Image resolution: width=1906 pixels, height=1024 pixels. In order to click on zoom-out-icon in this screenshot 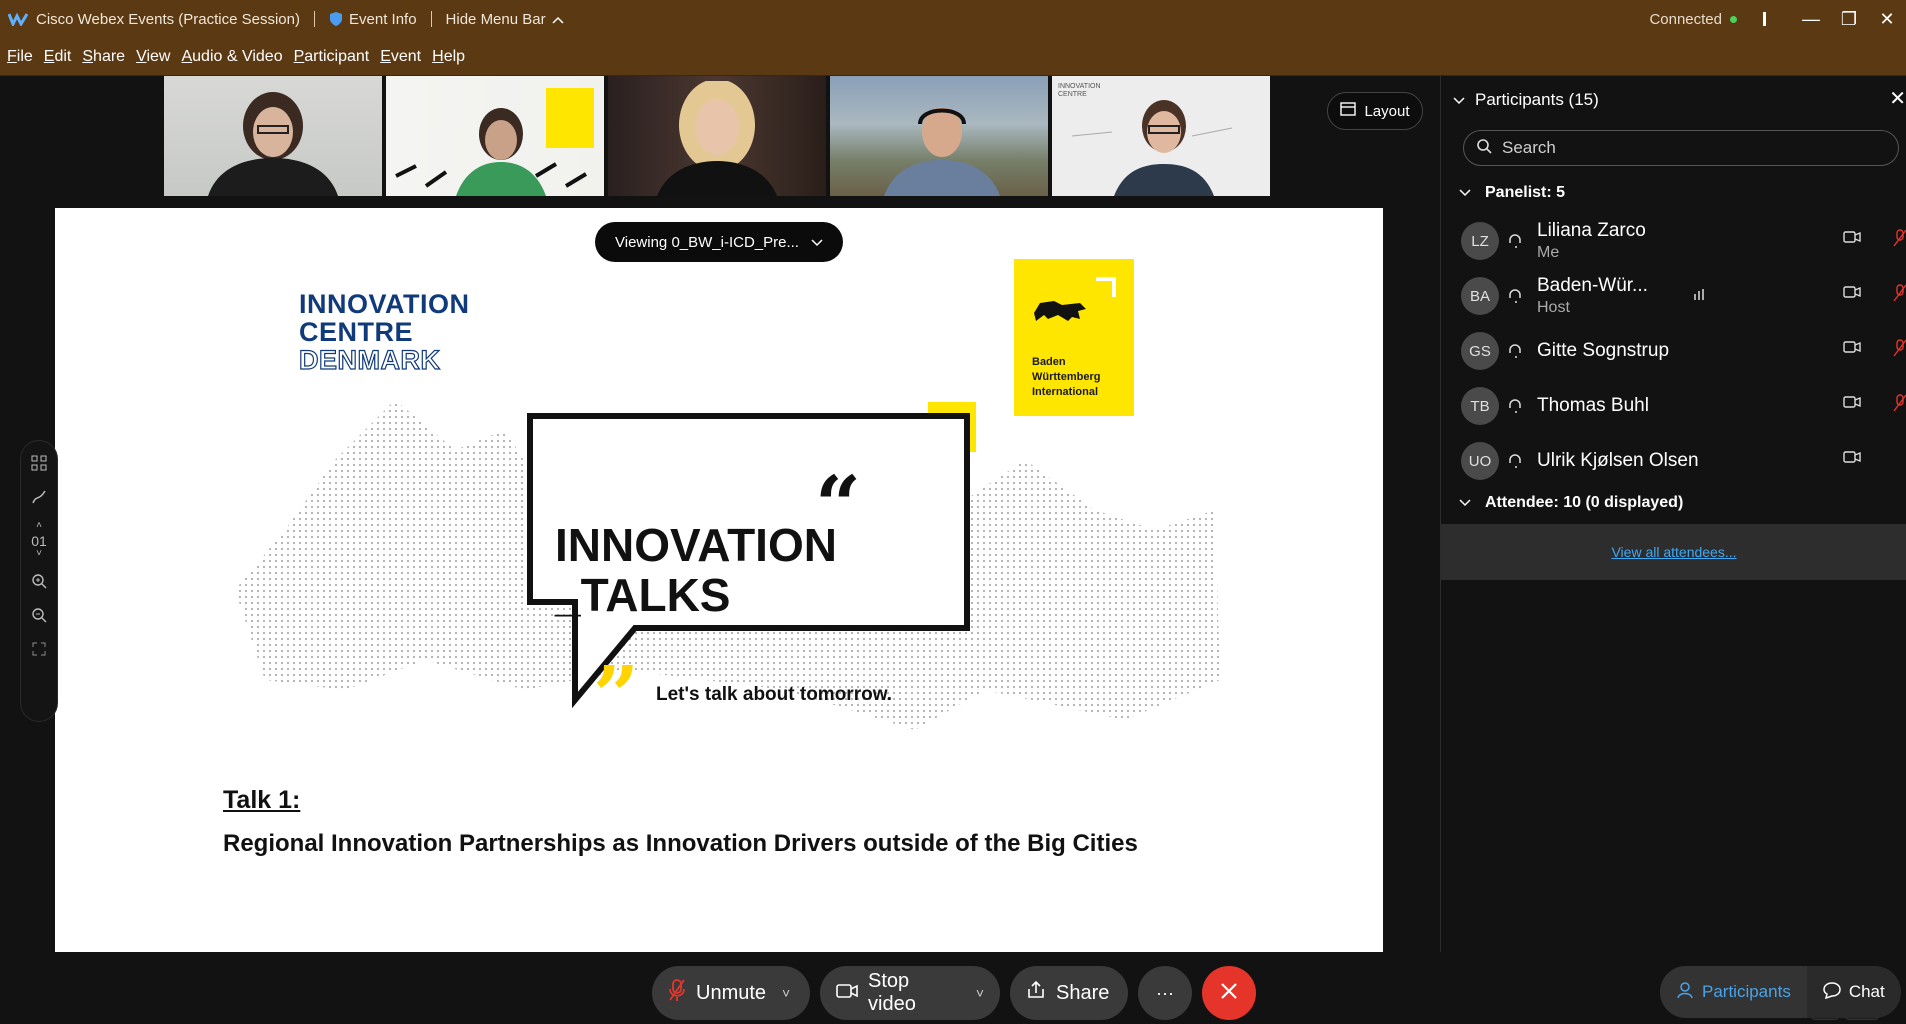, I will do `click(39, 615)`.